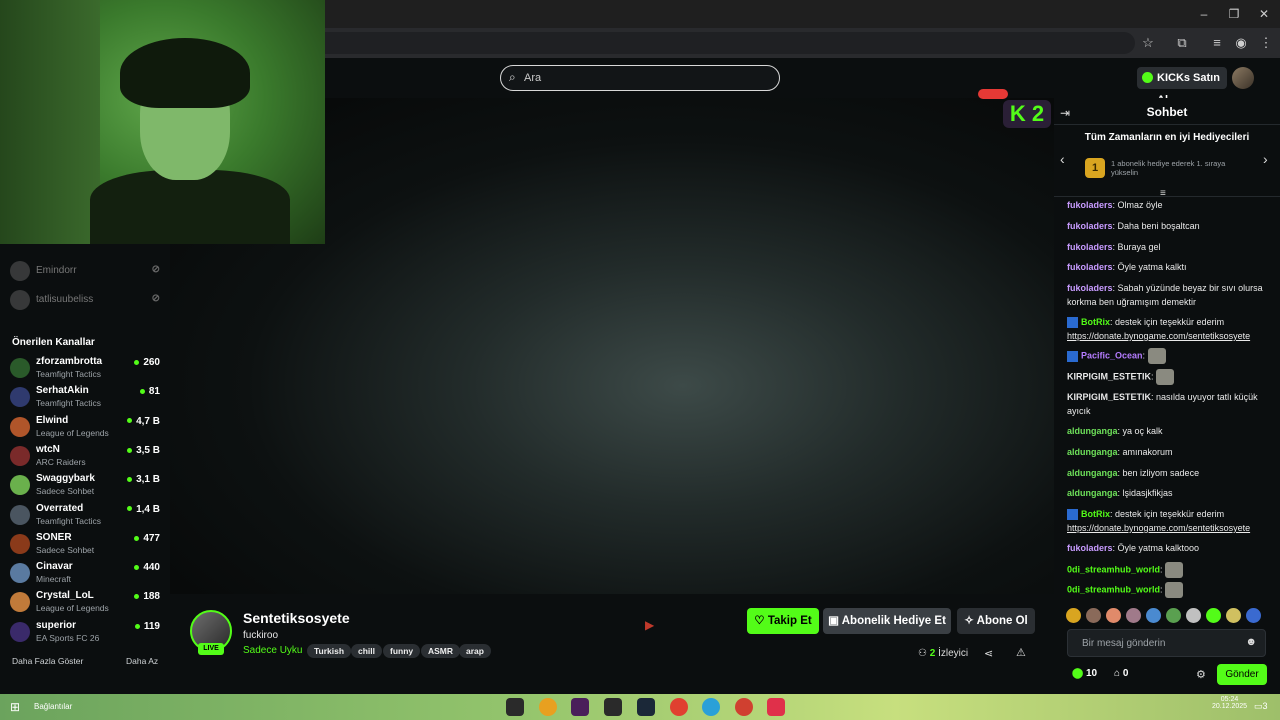 This screenshot has width=1280, height=720. Describe the element at coordinates (650, 625) in the screenshot. I see `mouse-cursor-icon: ▶` at that location.